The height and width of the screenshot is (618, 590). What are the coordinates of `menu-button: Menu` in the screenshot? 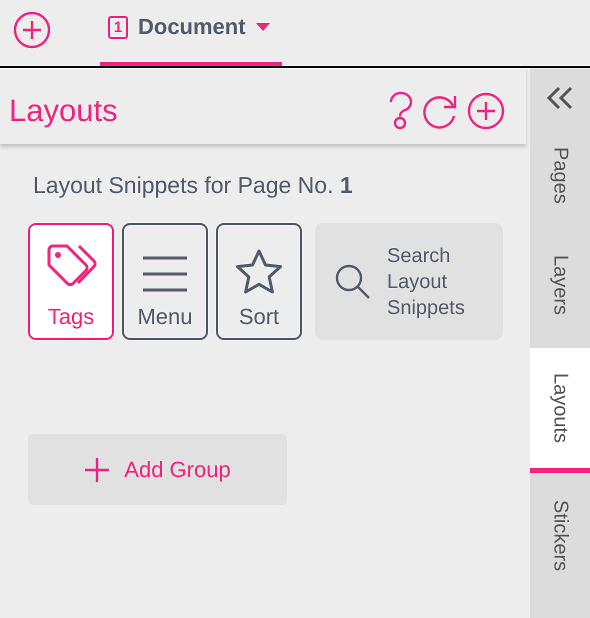 It's located at (165, 281).